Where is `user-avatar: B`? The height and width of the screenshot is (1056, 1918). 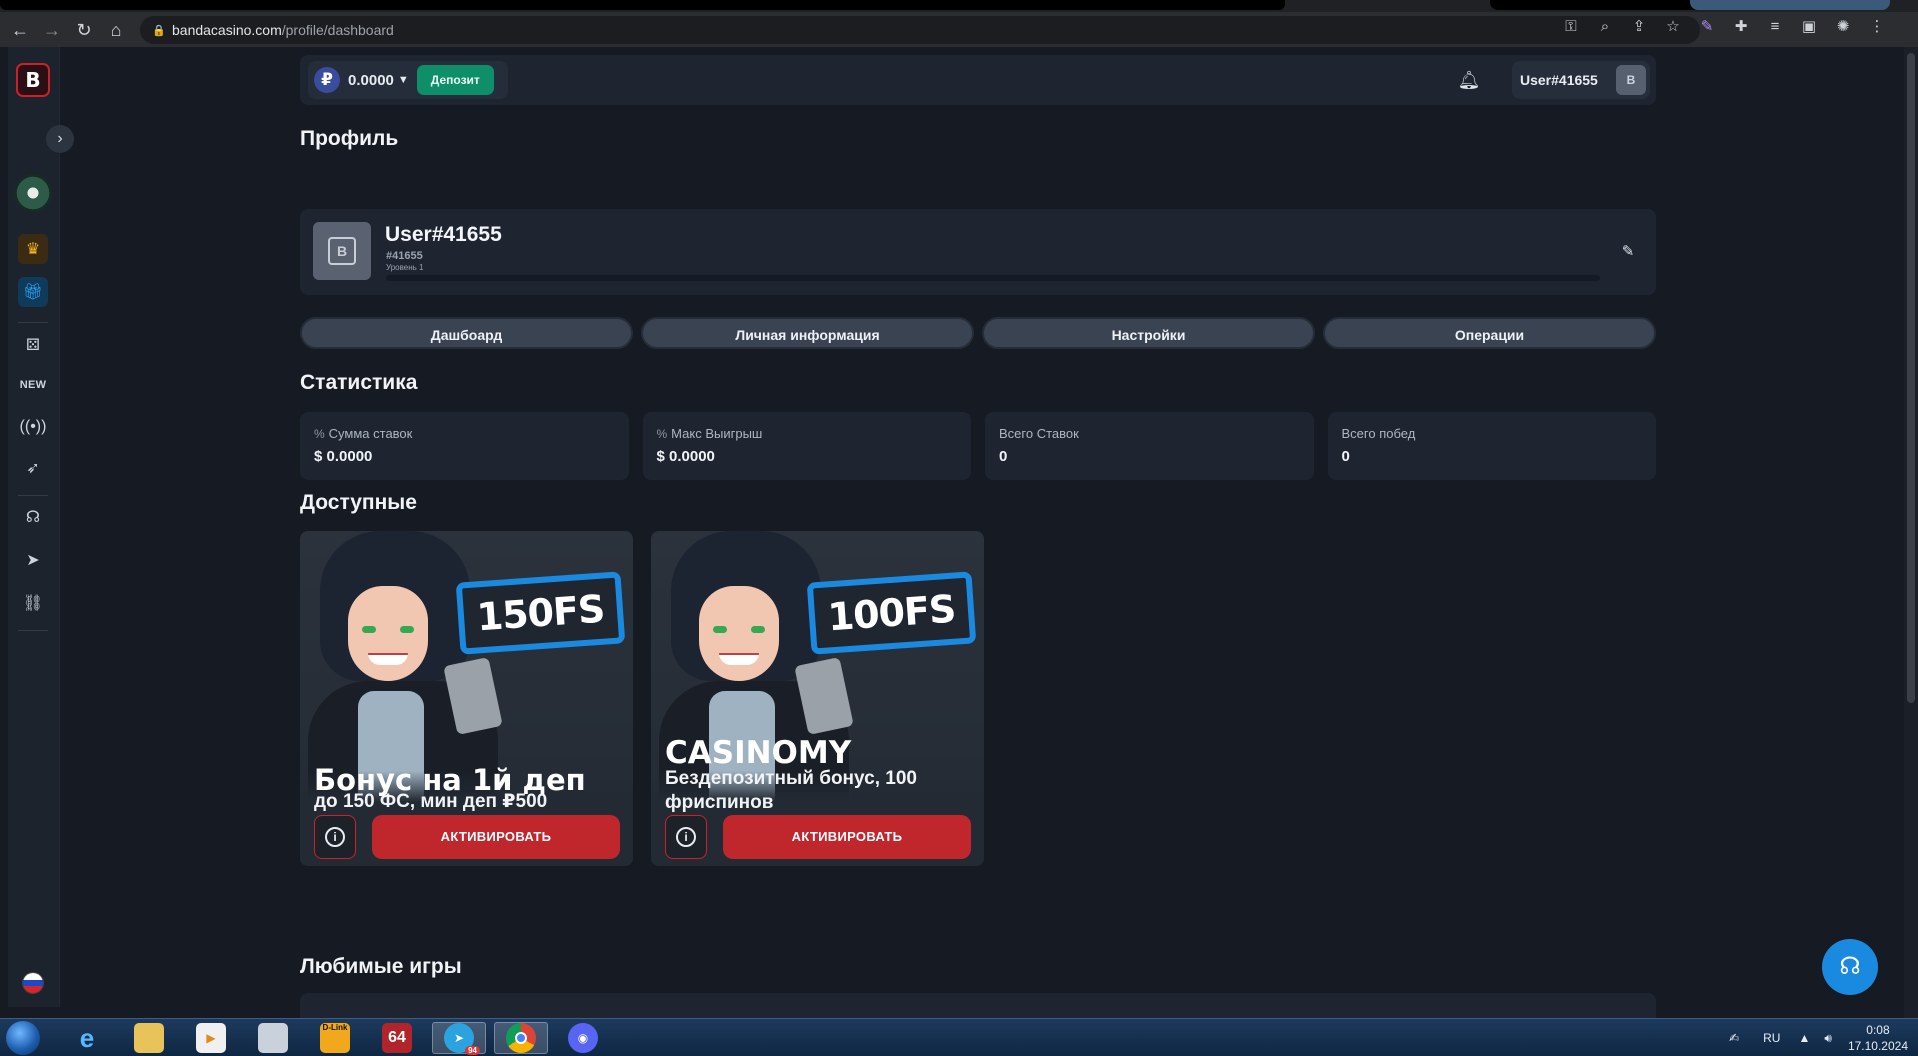
user-avatar: B is located at coordinates (1631, 80).